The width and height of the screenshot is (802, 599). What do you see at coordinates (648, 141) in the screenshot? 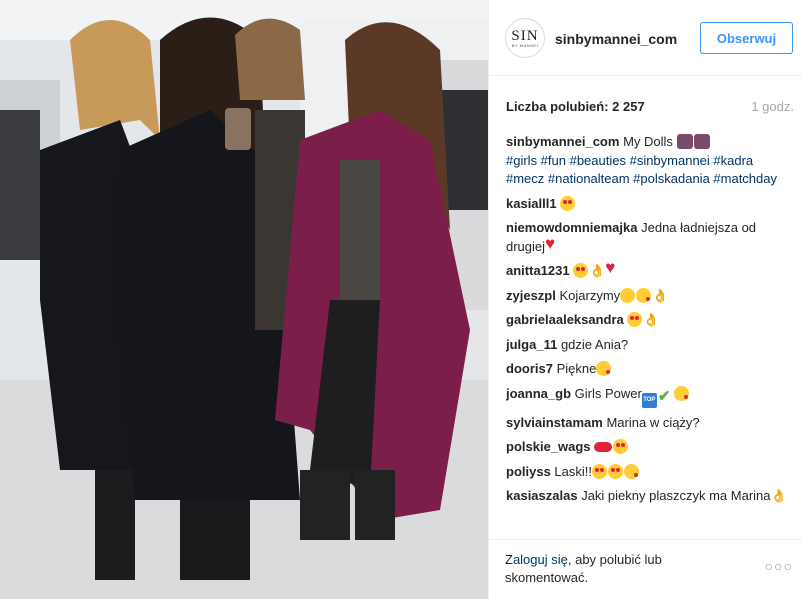
I see `caption-text: My Dolls` at bounding box center [648, 141].